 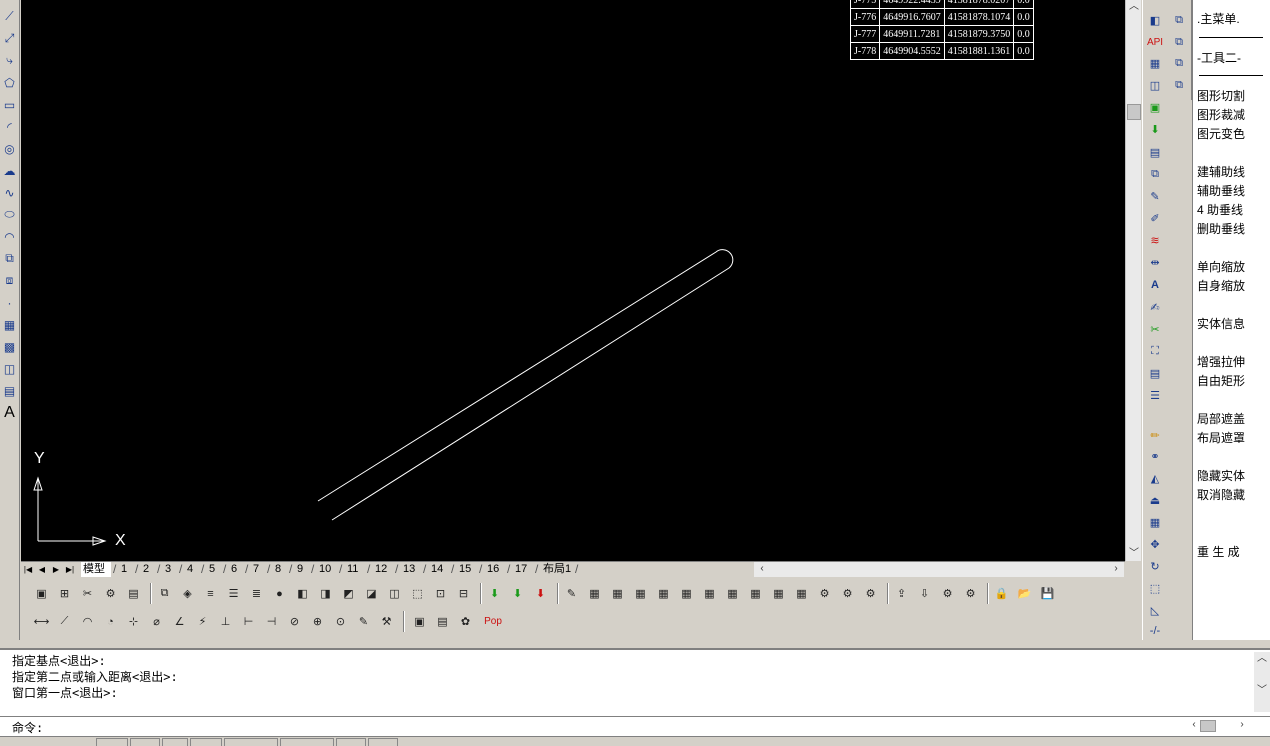 What do you see at coordinates (164, 593) in the screenshot?
I see `layer-props-icon: ⧉` at bounding box center [164, 593].